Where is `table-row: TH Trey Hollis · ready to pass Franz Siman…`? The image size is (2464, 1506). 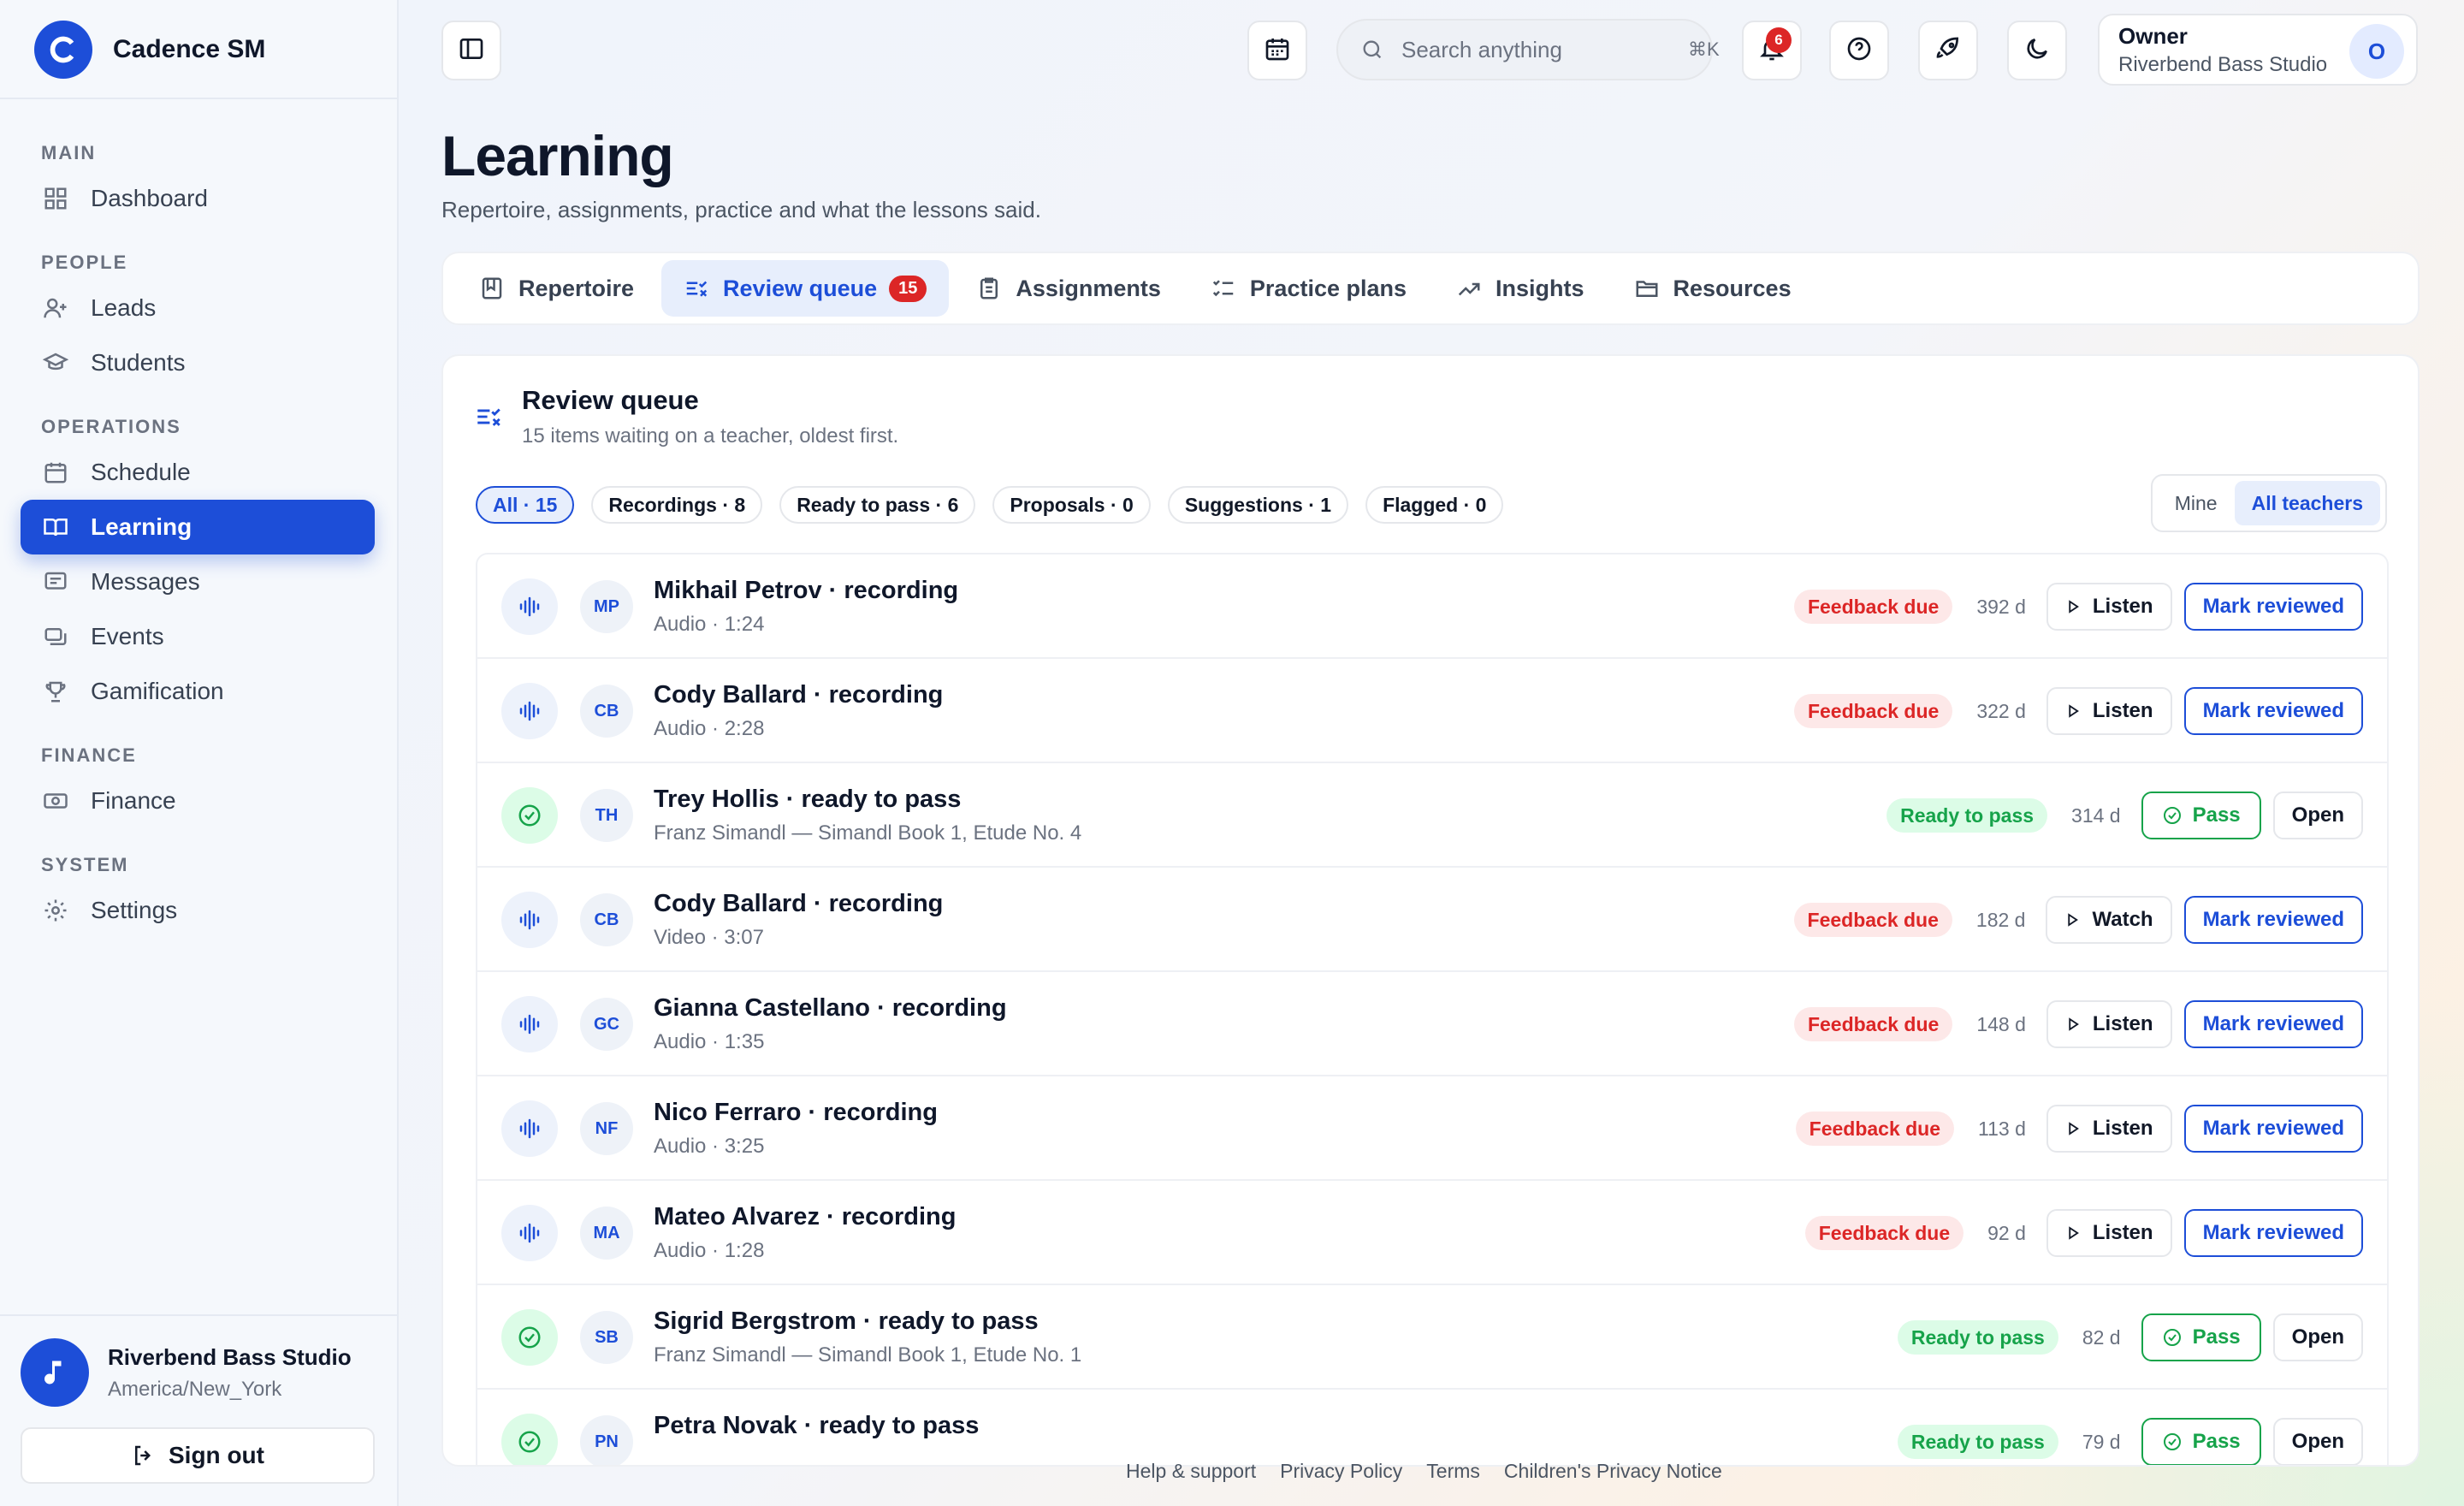
table-row: TH Trey Hollis · ready to pass Franz Siman… is located at coordinates (1432, 815).